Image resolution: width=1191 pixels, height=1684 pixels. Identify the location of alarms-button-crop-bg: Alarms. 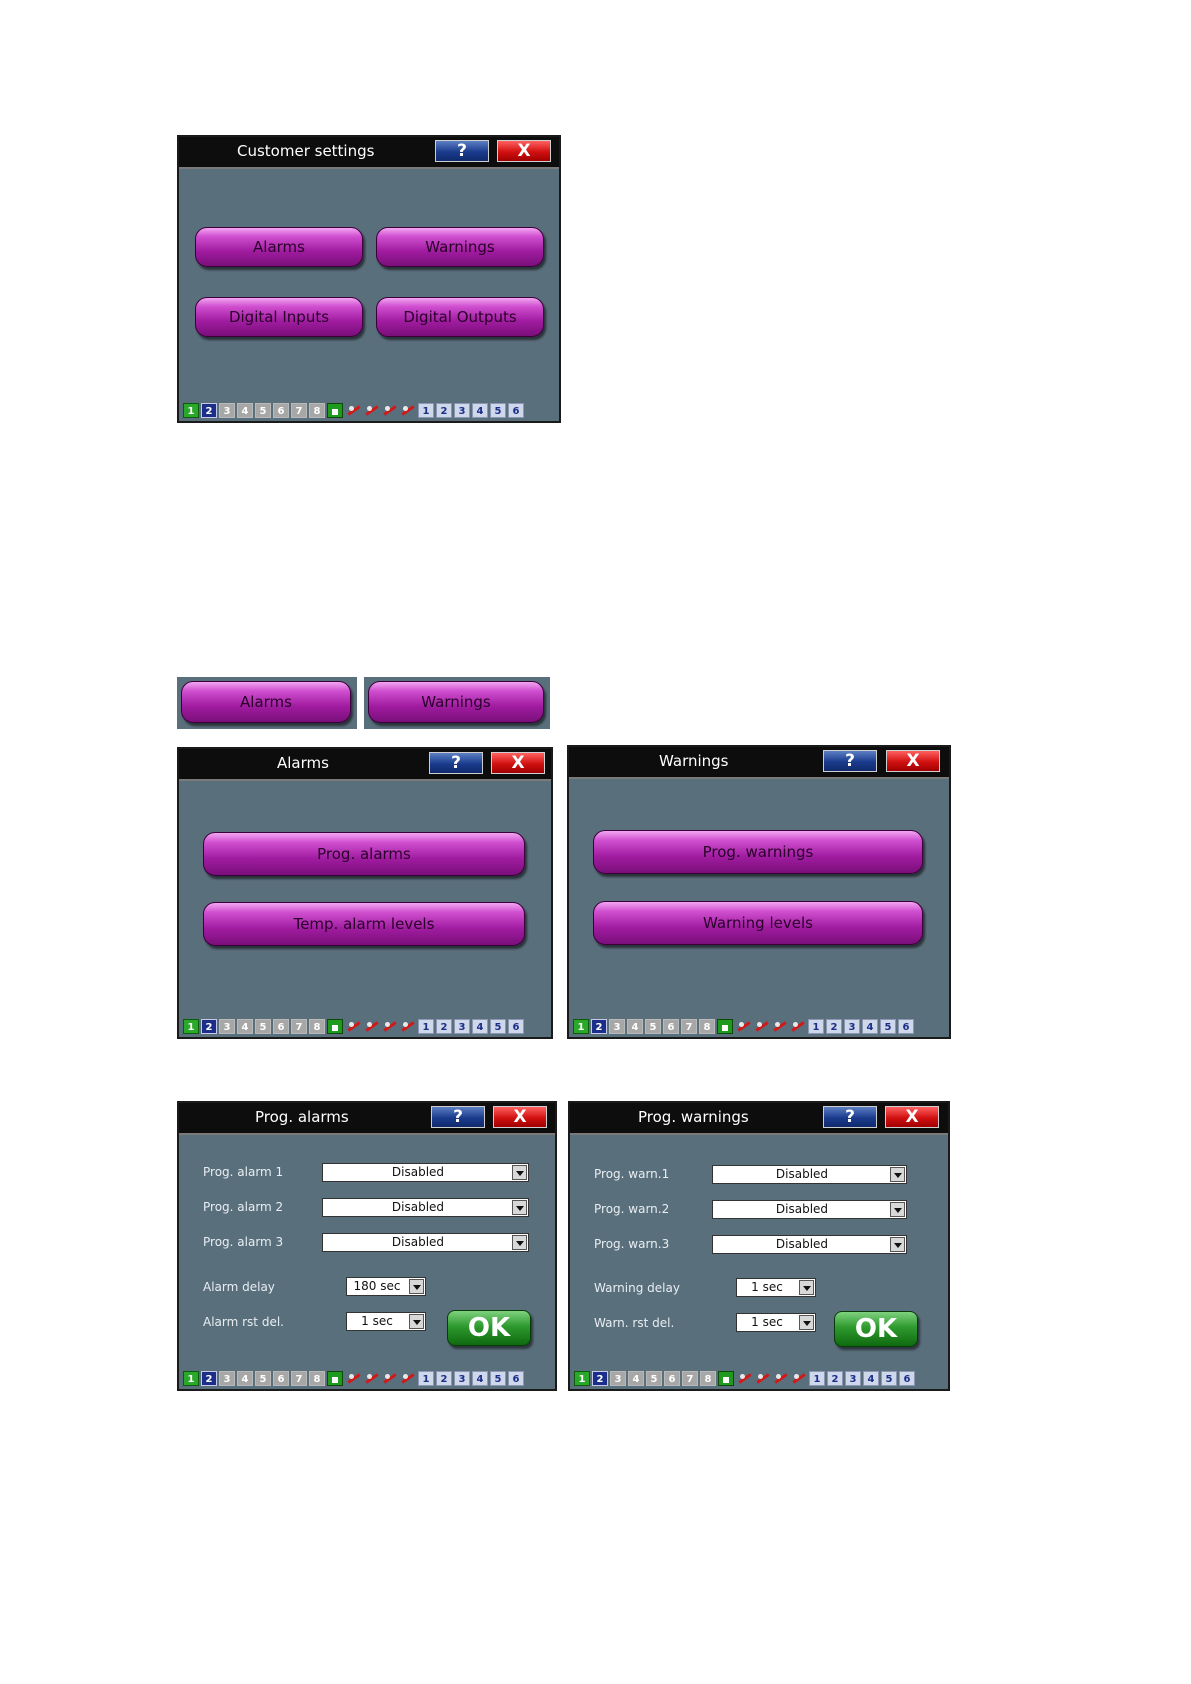
(267, 703).